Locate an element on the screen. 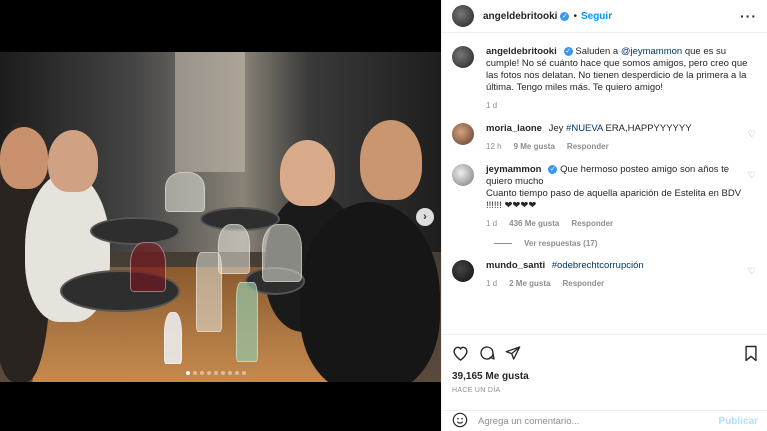 Image resolution: width=767 pixels, height=431 pixels. add-comment-bar: Publicar is located at coordinates (604, 420).